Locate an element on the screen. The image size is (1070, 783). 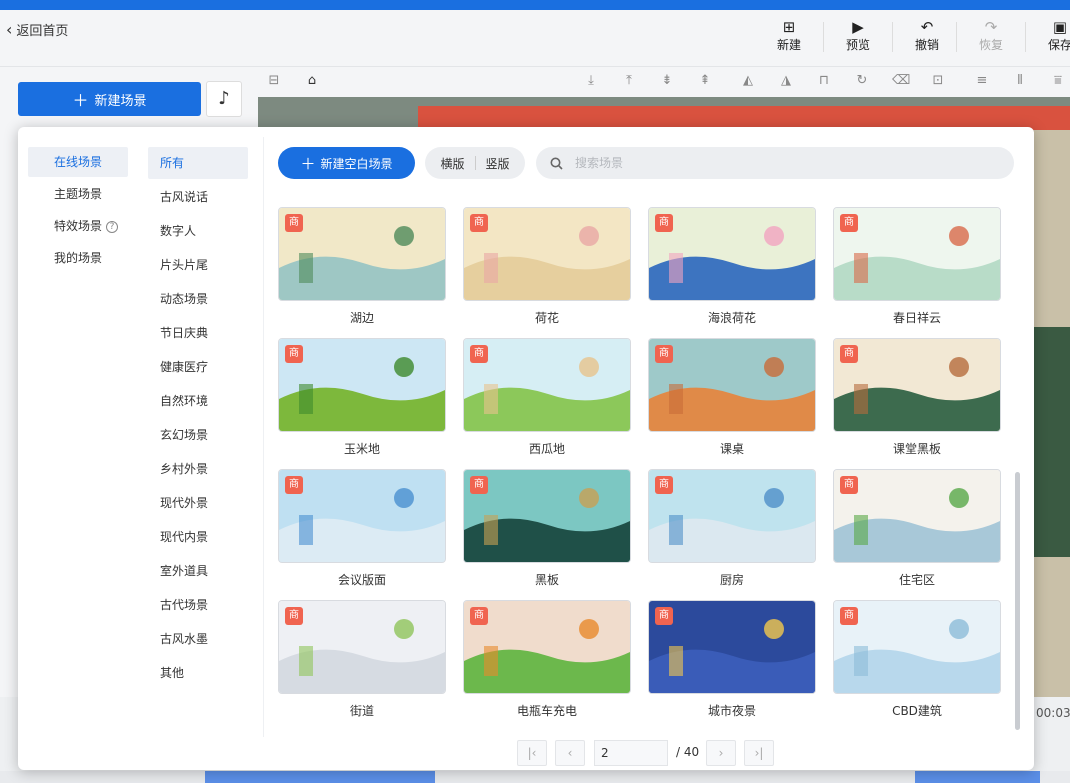
scrollbar is located at coordinates (1017, 601).